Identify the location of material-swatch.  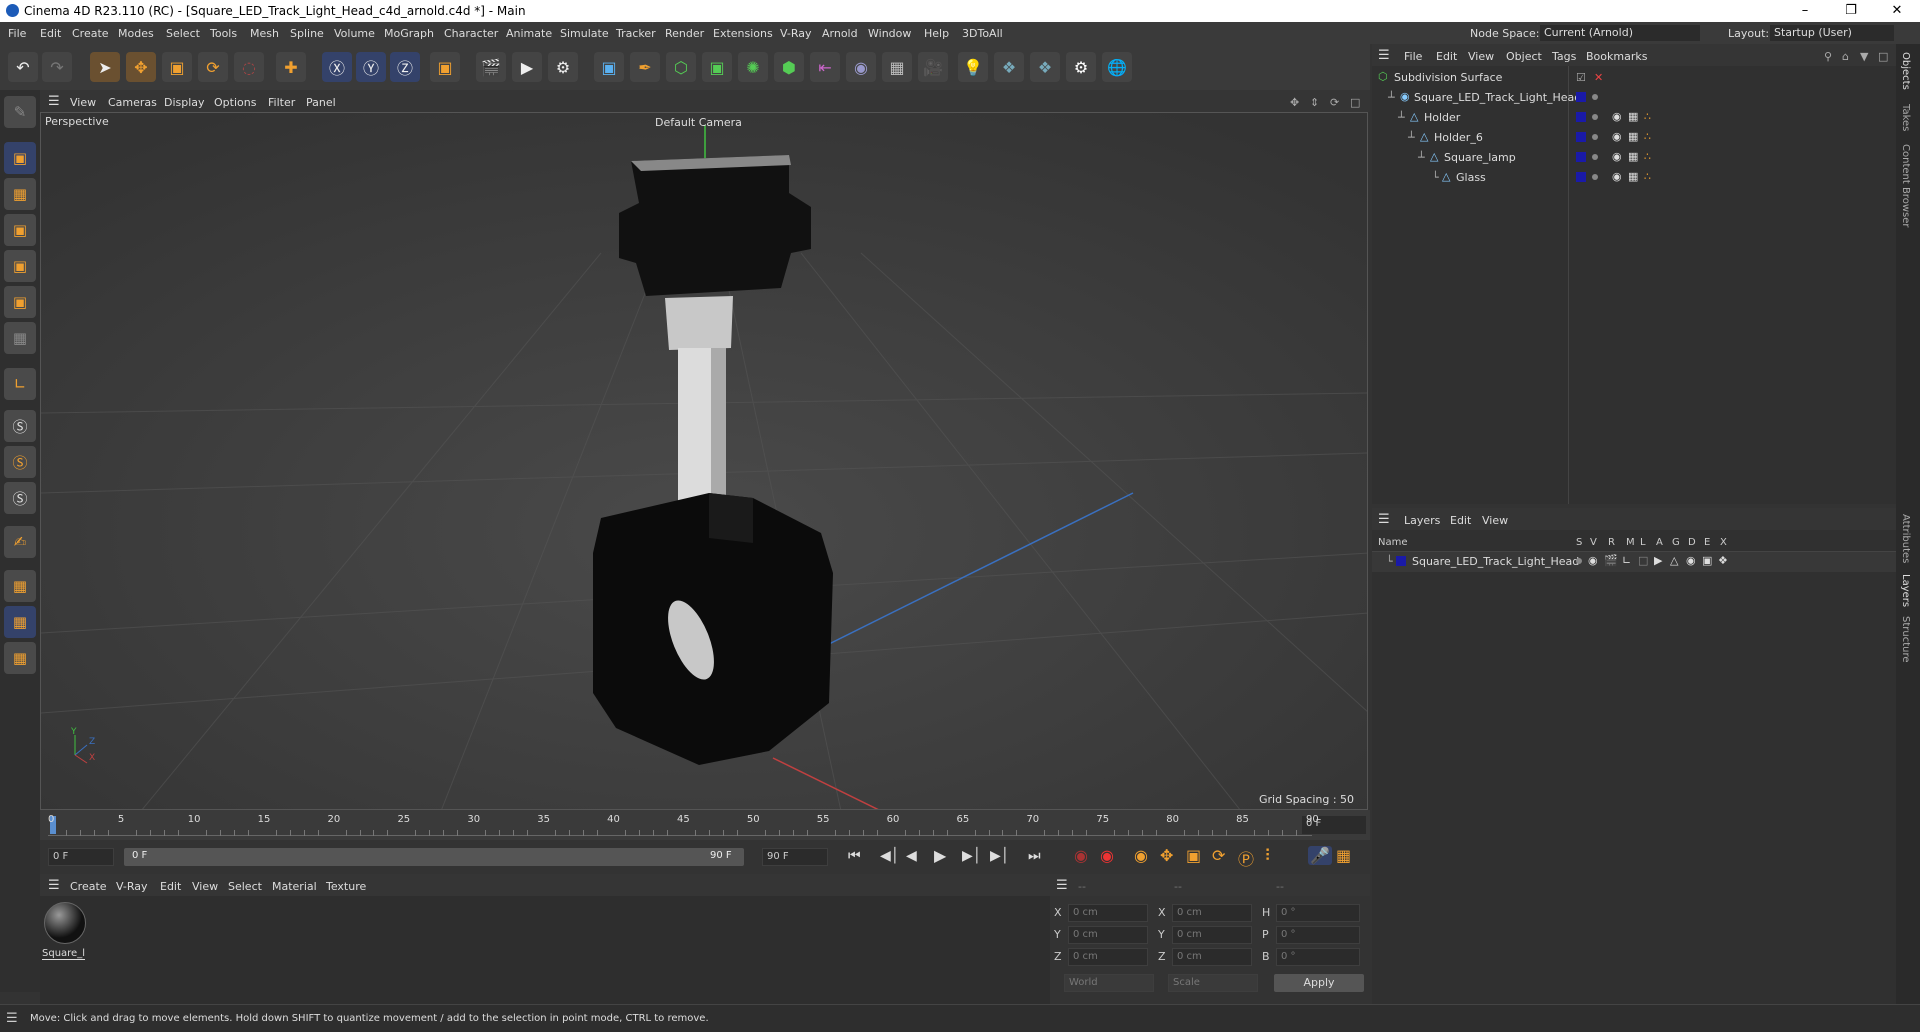
(65, 923).